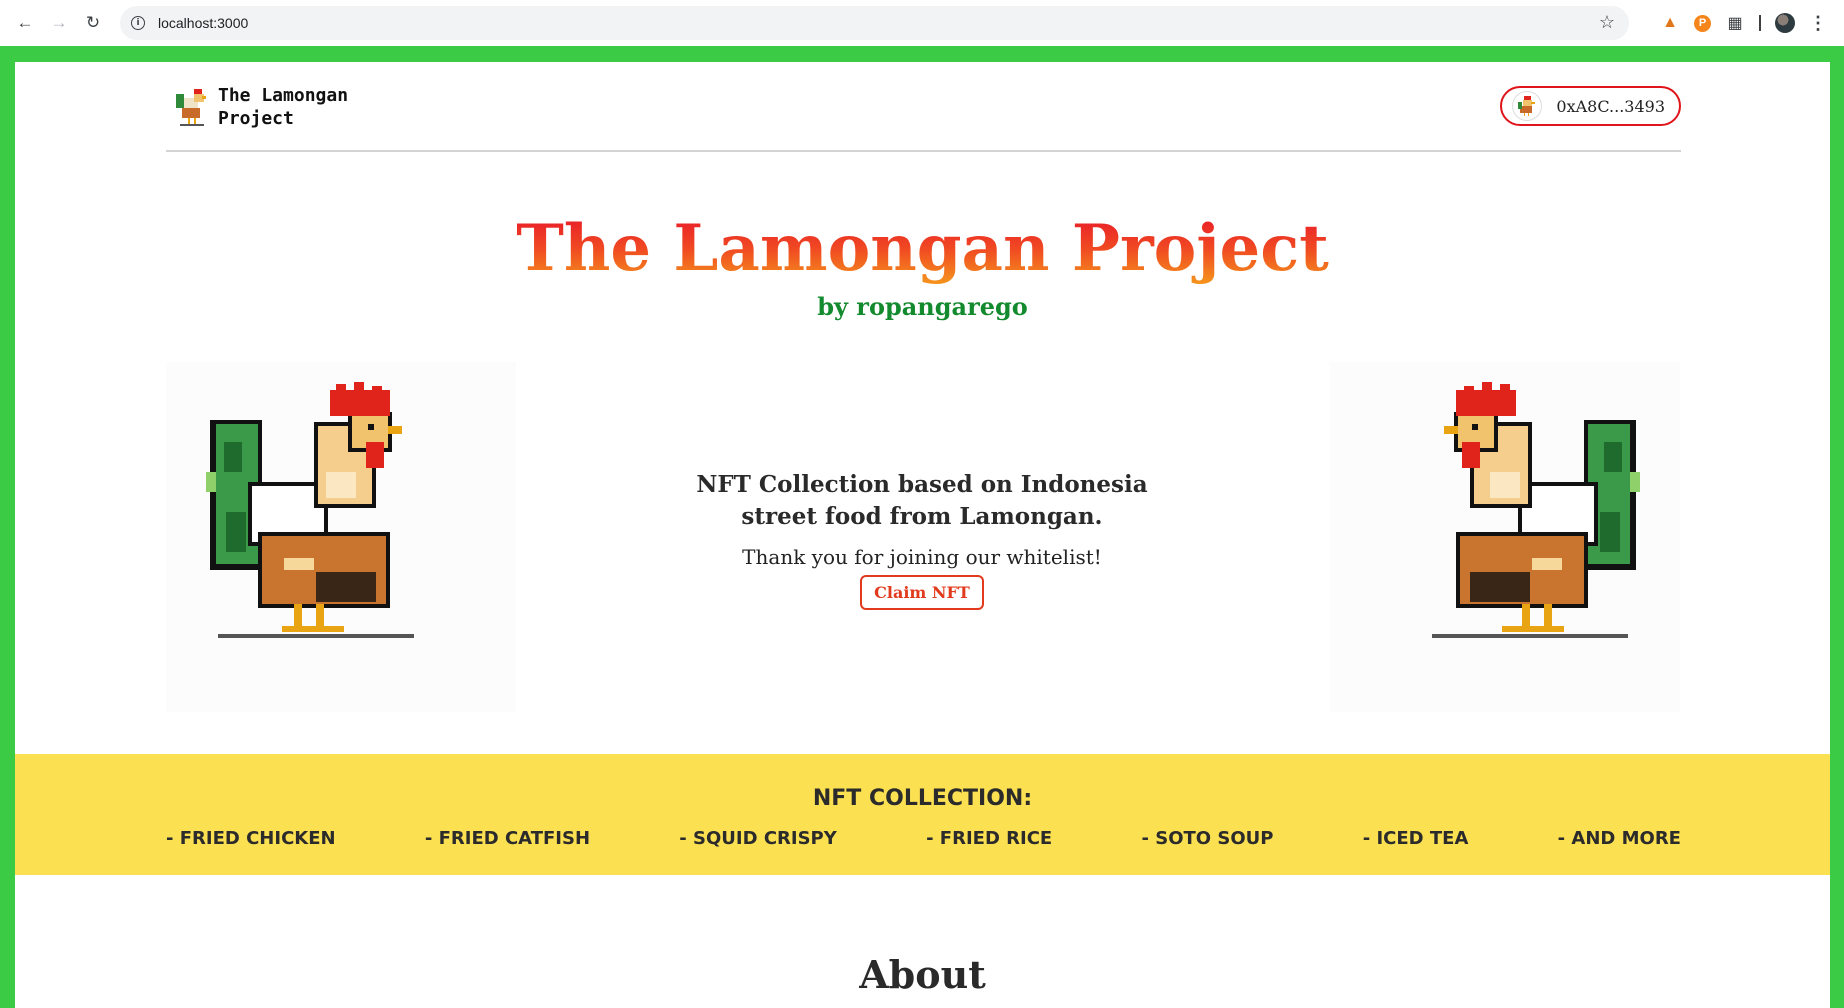 This screenshot has width=1844, height=1008. I want to click on more-menu-icon: ⋮, so click(1818, 23).